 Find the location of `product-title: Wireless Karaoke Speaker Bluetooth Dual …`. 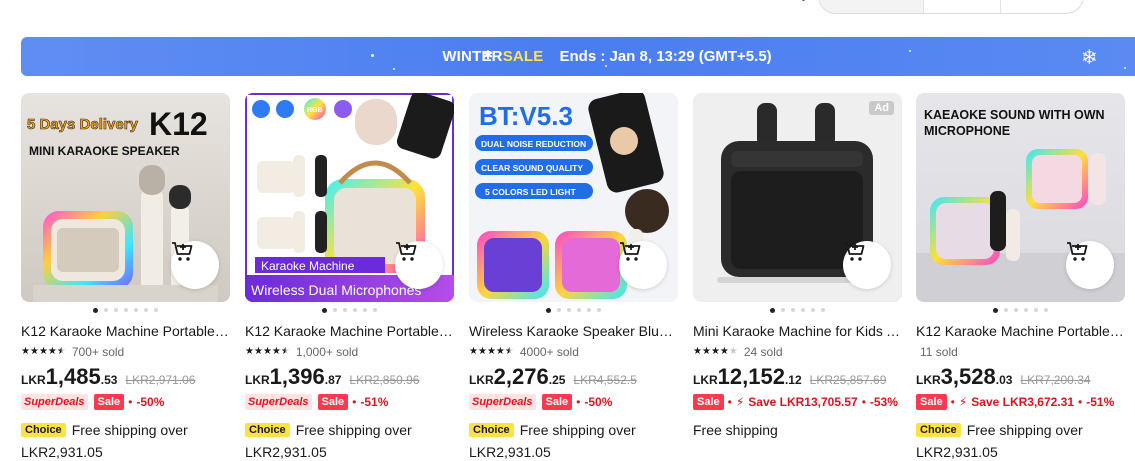

product-title: Wireless Karaoke Speaker Bluetooth Dual … is located at coordinates (573, 331).